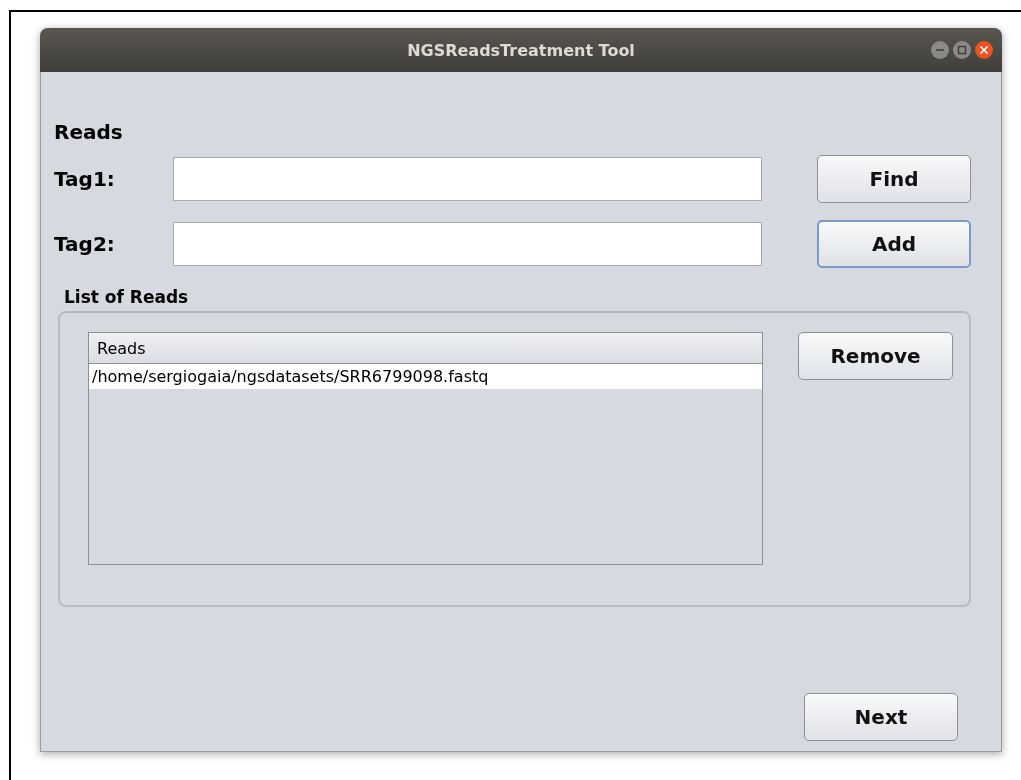 This screenshot has height=780, width=1021. Describe the element at coordinates (984, 50) in the screenshot. I see `close-icon` at that location.